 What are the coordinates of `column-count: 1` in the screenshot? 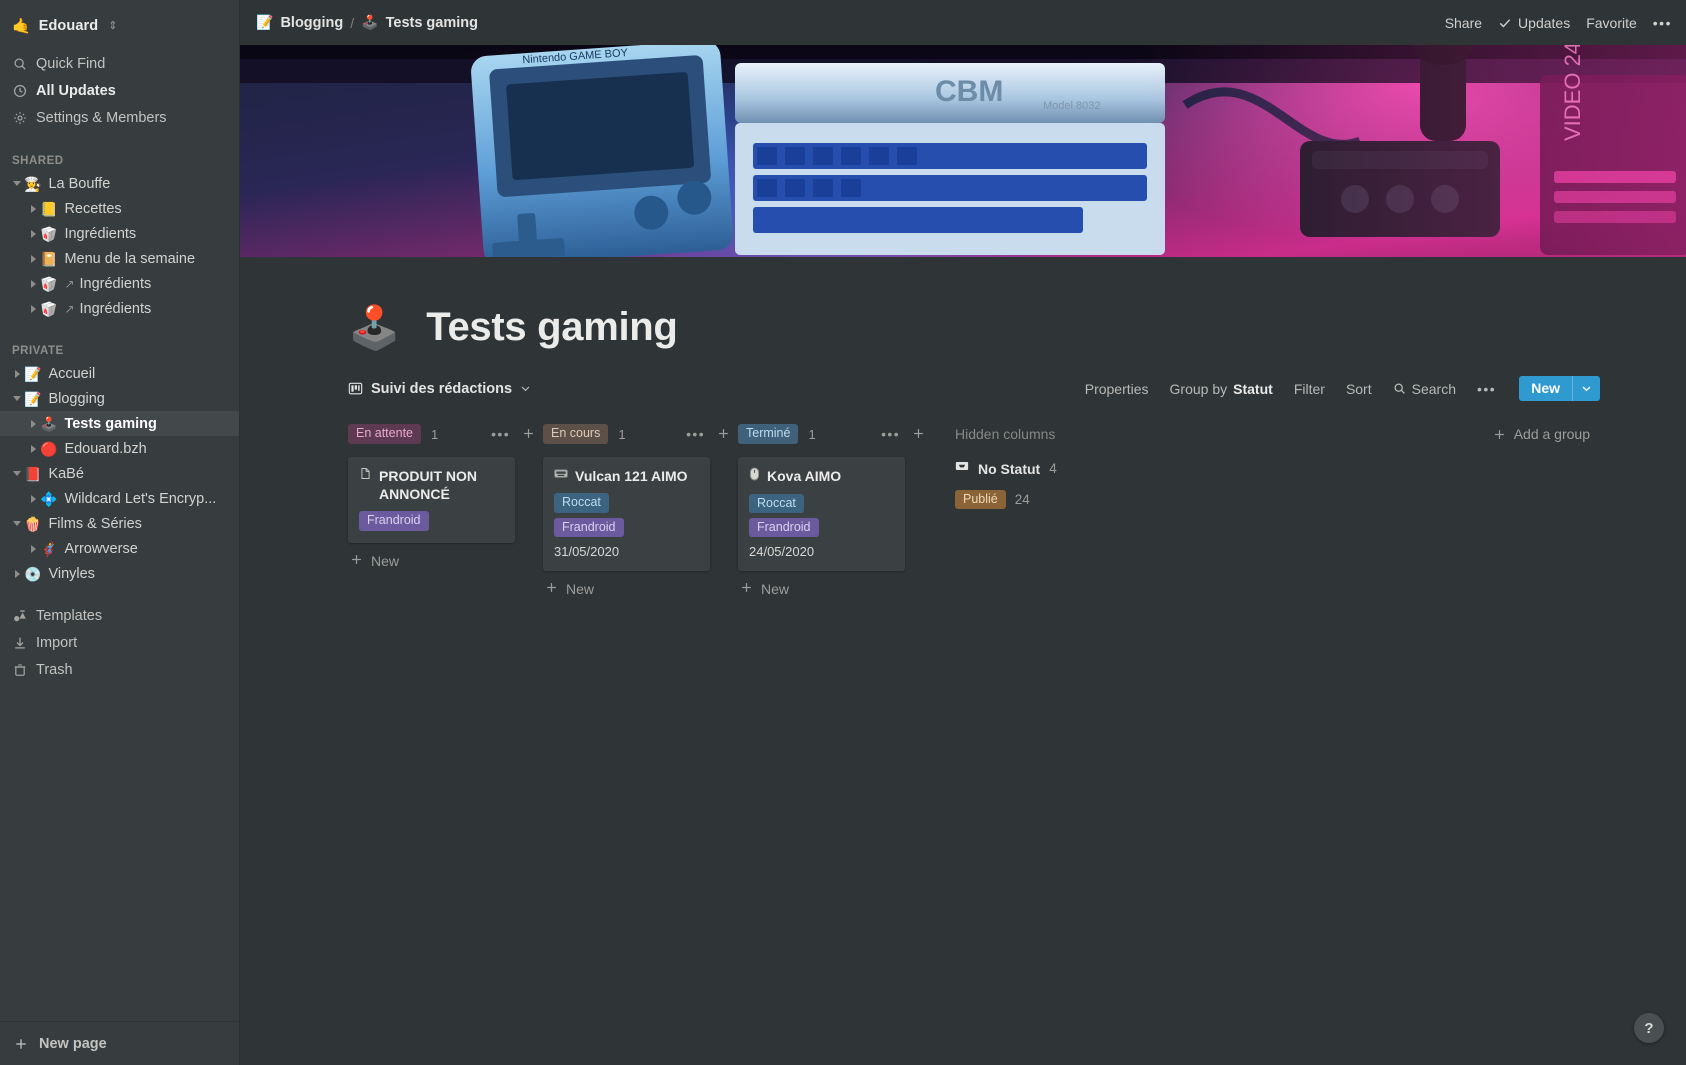 It's located at (812, 434).